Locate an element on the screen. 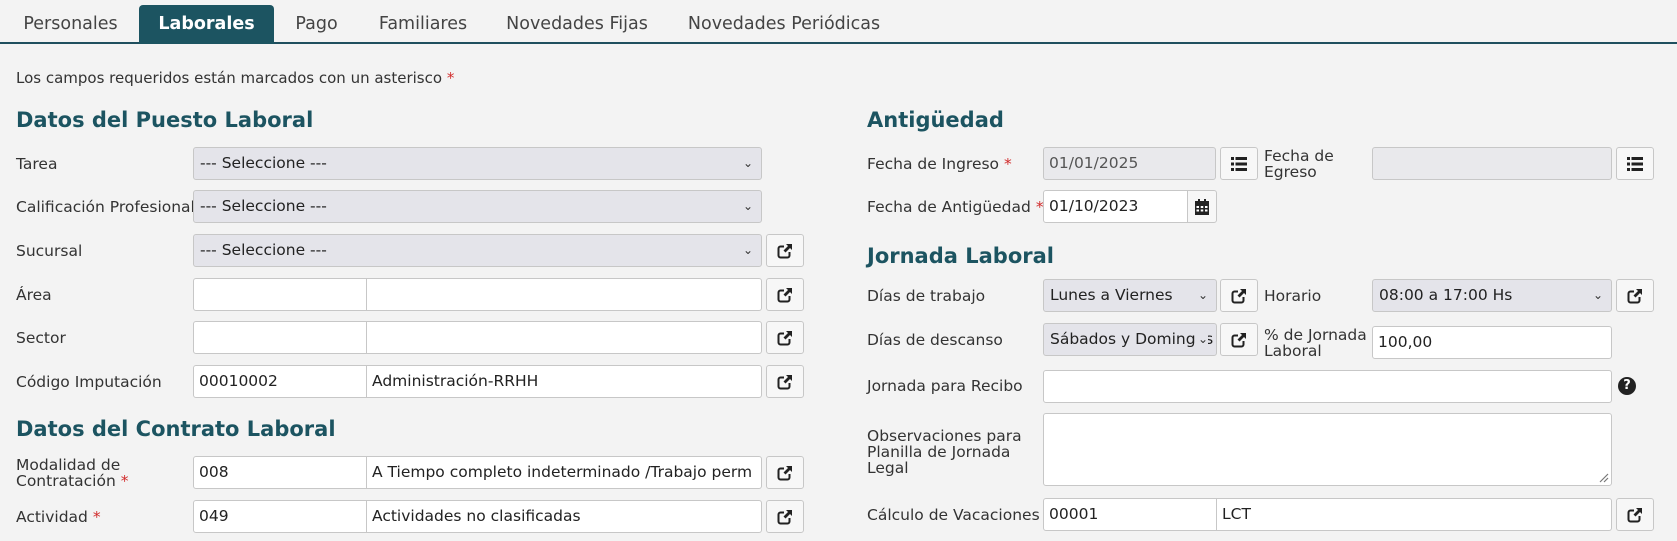 The width and height of the screenshot is (1677, 541). sucursal-value: --- Seleccione --- is located at coordinates (263, 250).